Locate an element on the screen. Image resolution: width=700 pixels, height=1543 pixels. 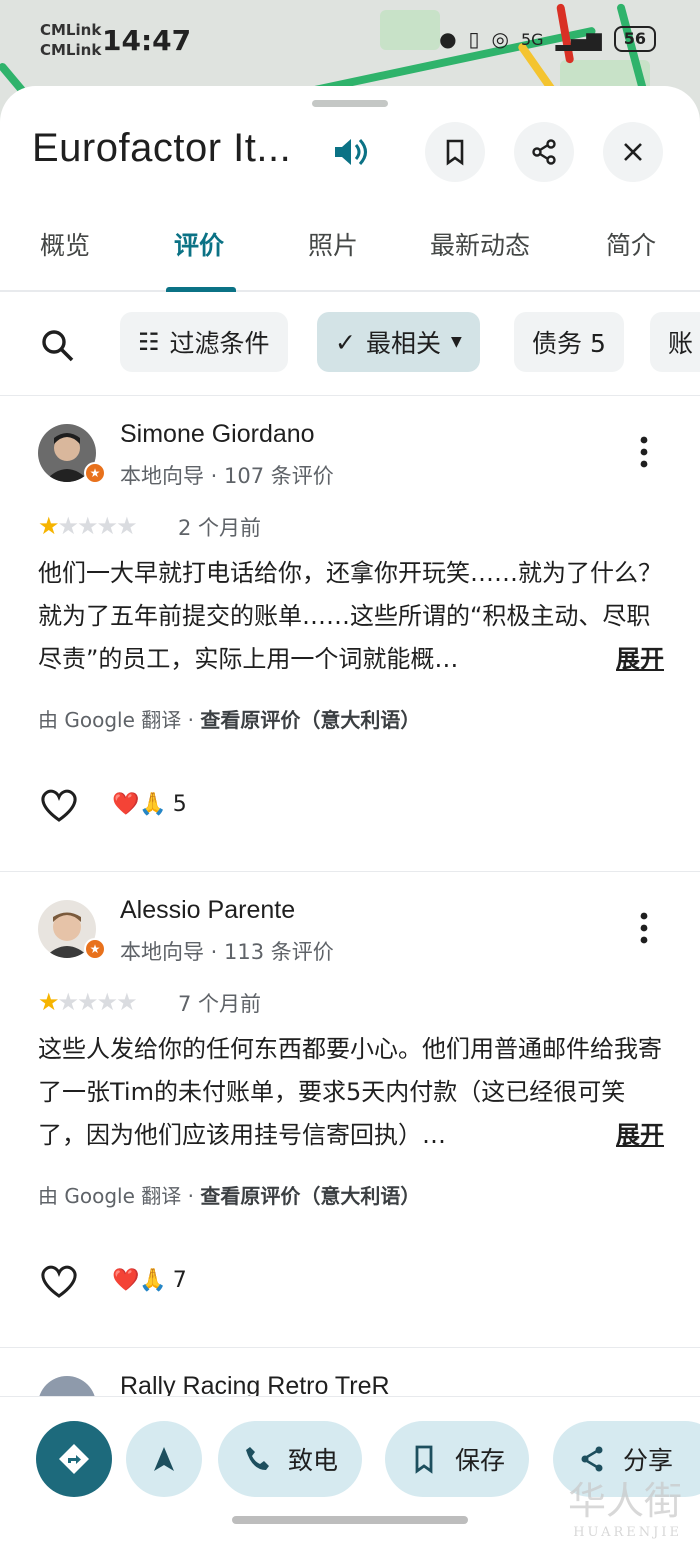
start-navigation-button is located at coordinates (164, 1459).